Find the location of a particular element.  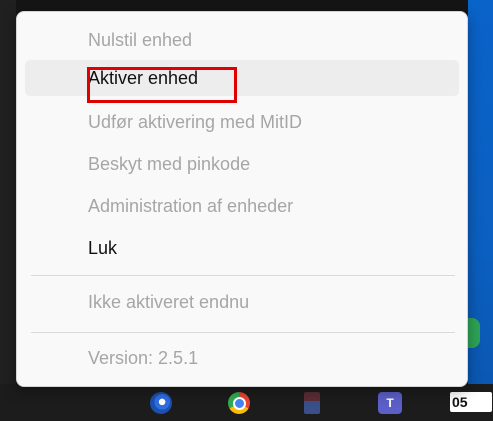

teams-icon: T is located at coordinates (390, 403).